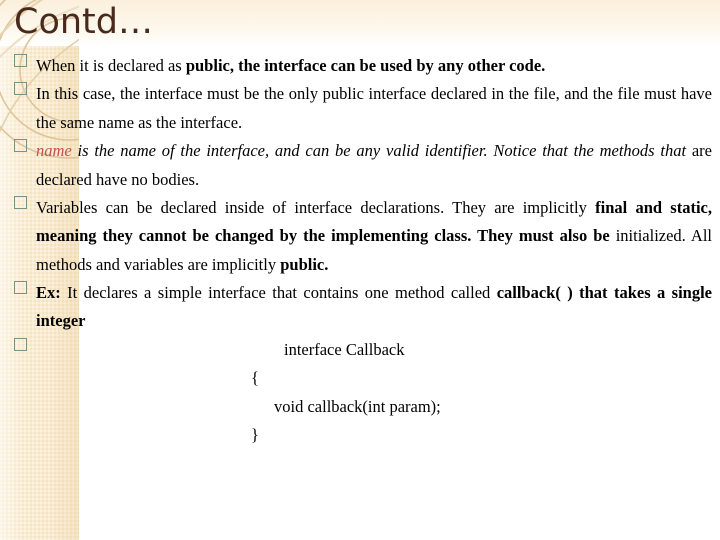  I want to click on text-segment-bold: Ex:, so click(48, 292).